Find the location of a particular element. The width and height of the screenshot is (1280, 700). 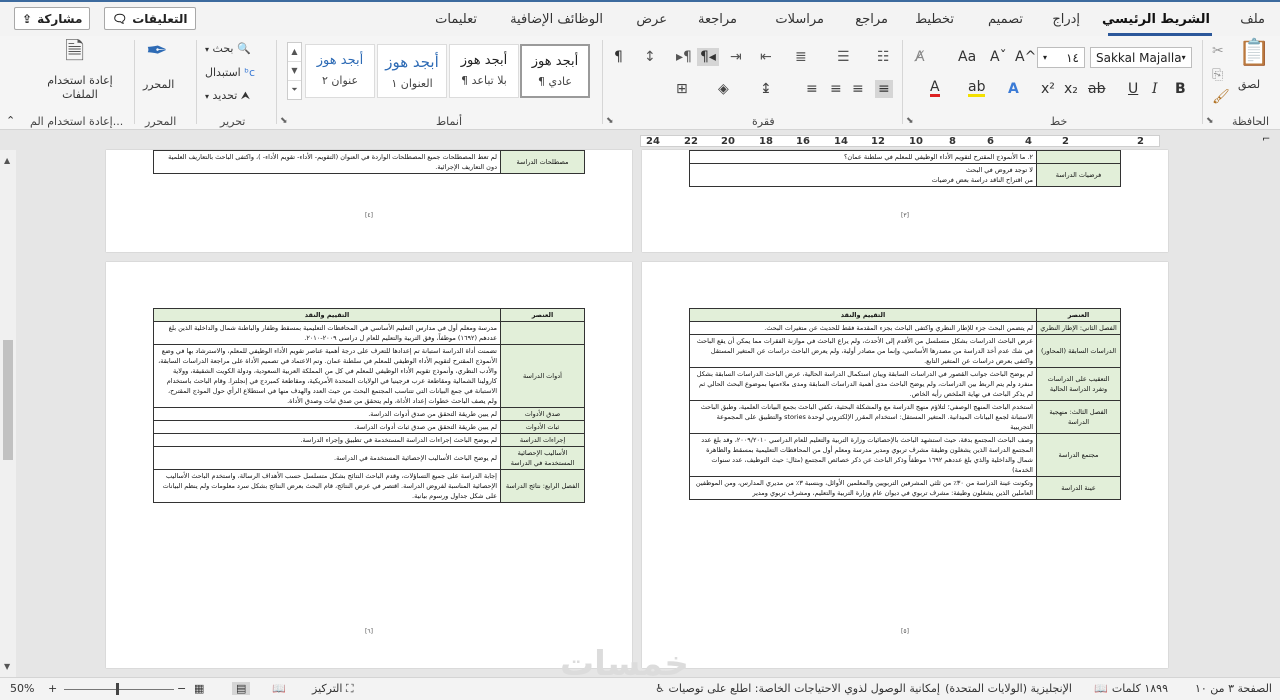

tab-home: الشريط الرئيسي is located at coordinates (1156, 19).